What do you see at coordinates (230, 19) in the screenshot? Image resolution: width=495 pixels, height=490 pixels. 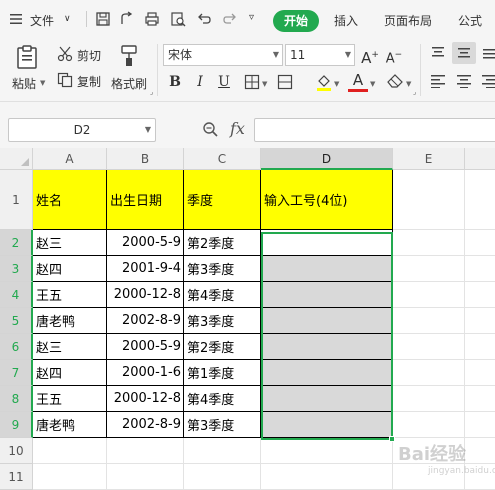 I see `redo-icon` at bounding box center [230, 19].